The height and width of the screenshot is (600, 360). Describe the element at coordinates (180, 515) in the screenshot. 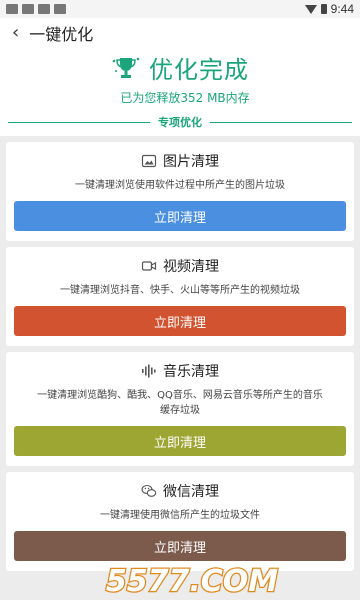

I see `card-description: 一键清理使用微信所产生的垃圾文件` at that location.